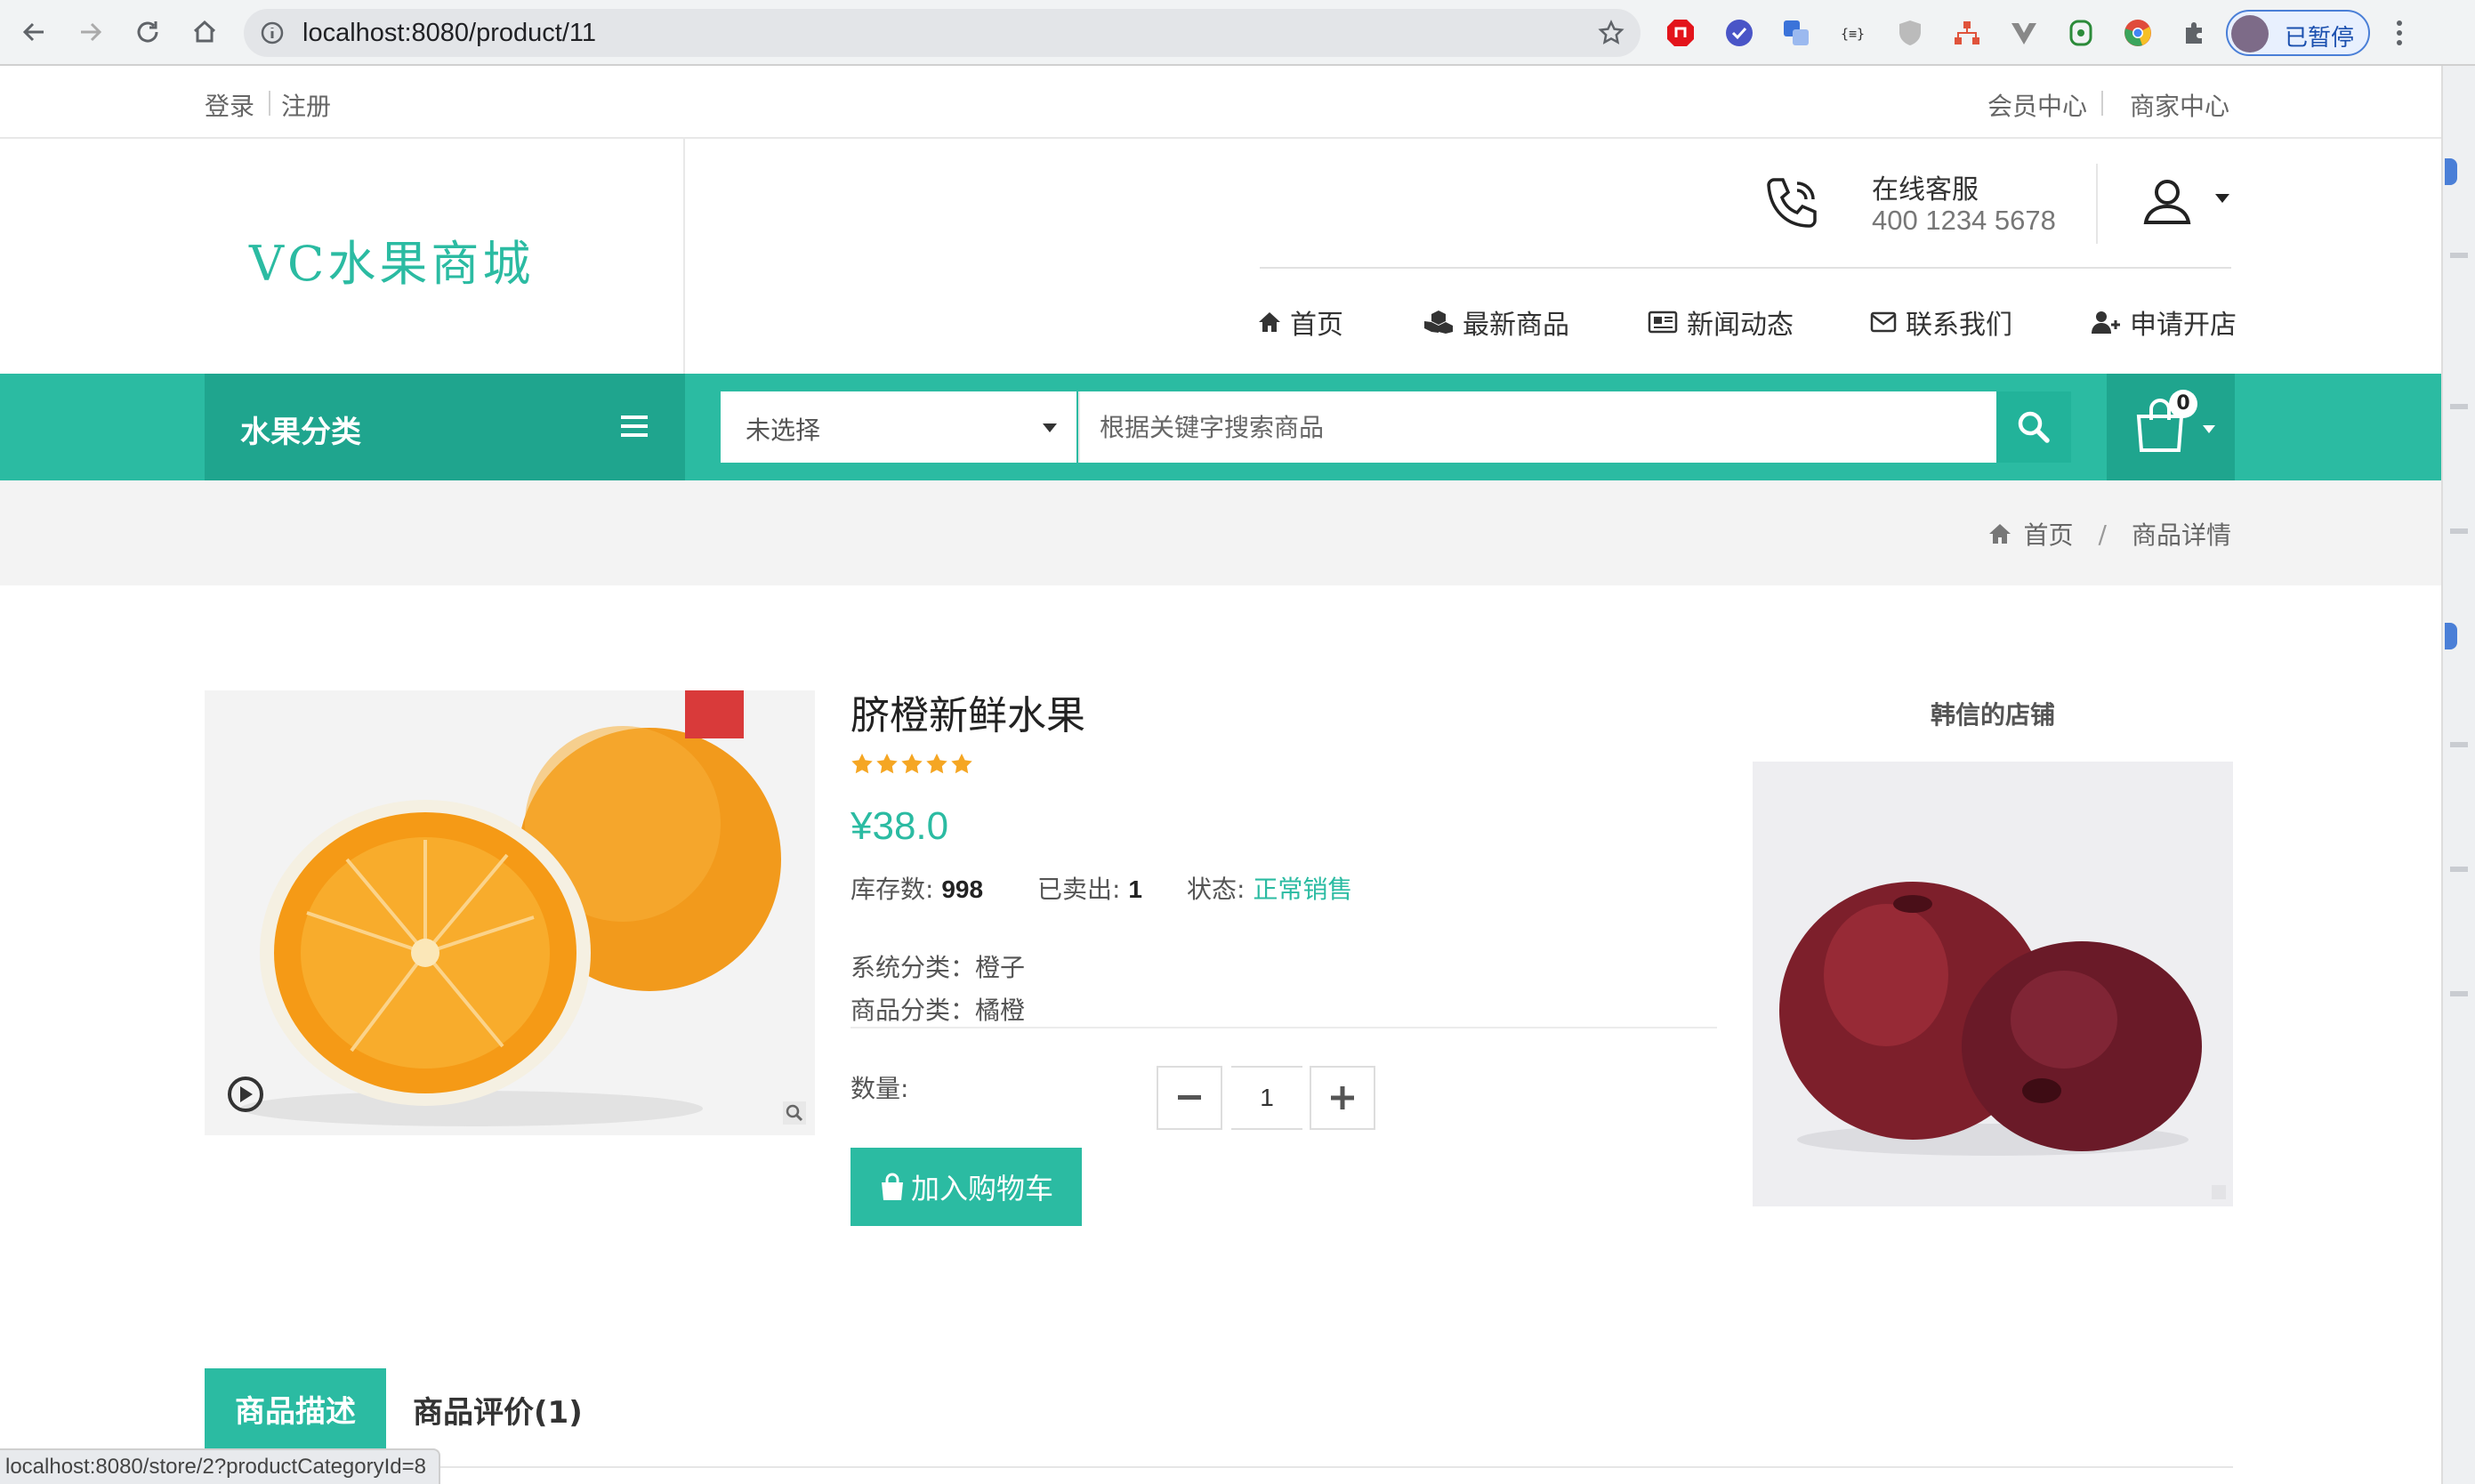  Describe the element at coordinates (1796, 33) in the screenshot. I see `translate-extension-icon` at that location.